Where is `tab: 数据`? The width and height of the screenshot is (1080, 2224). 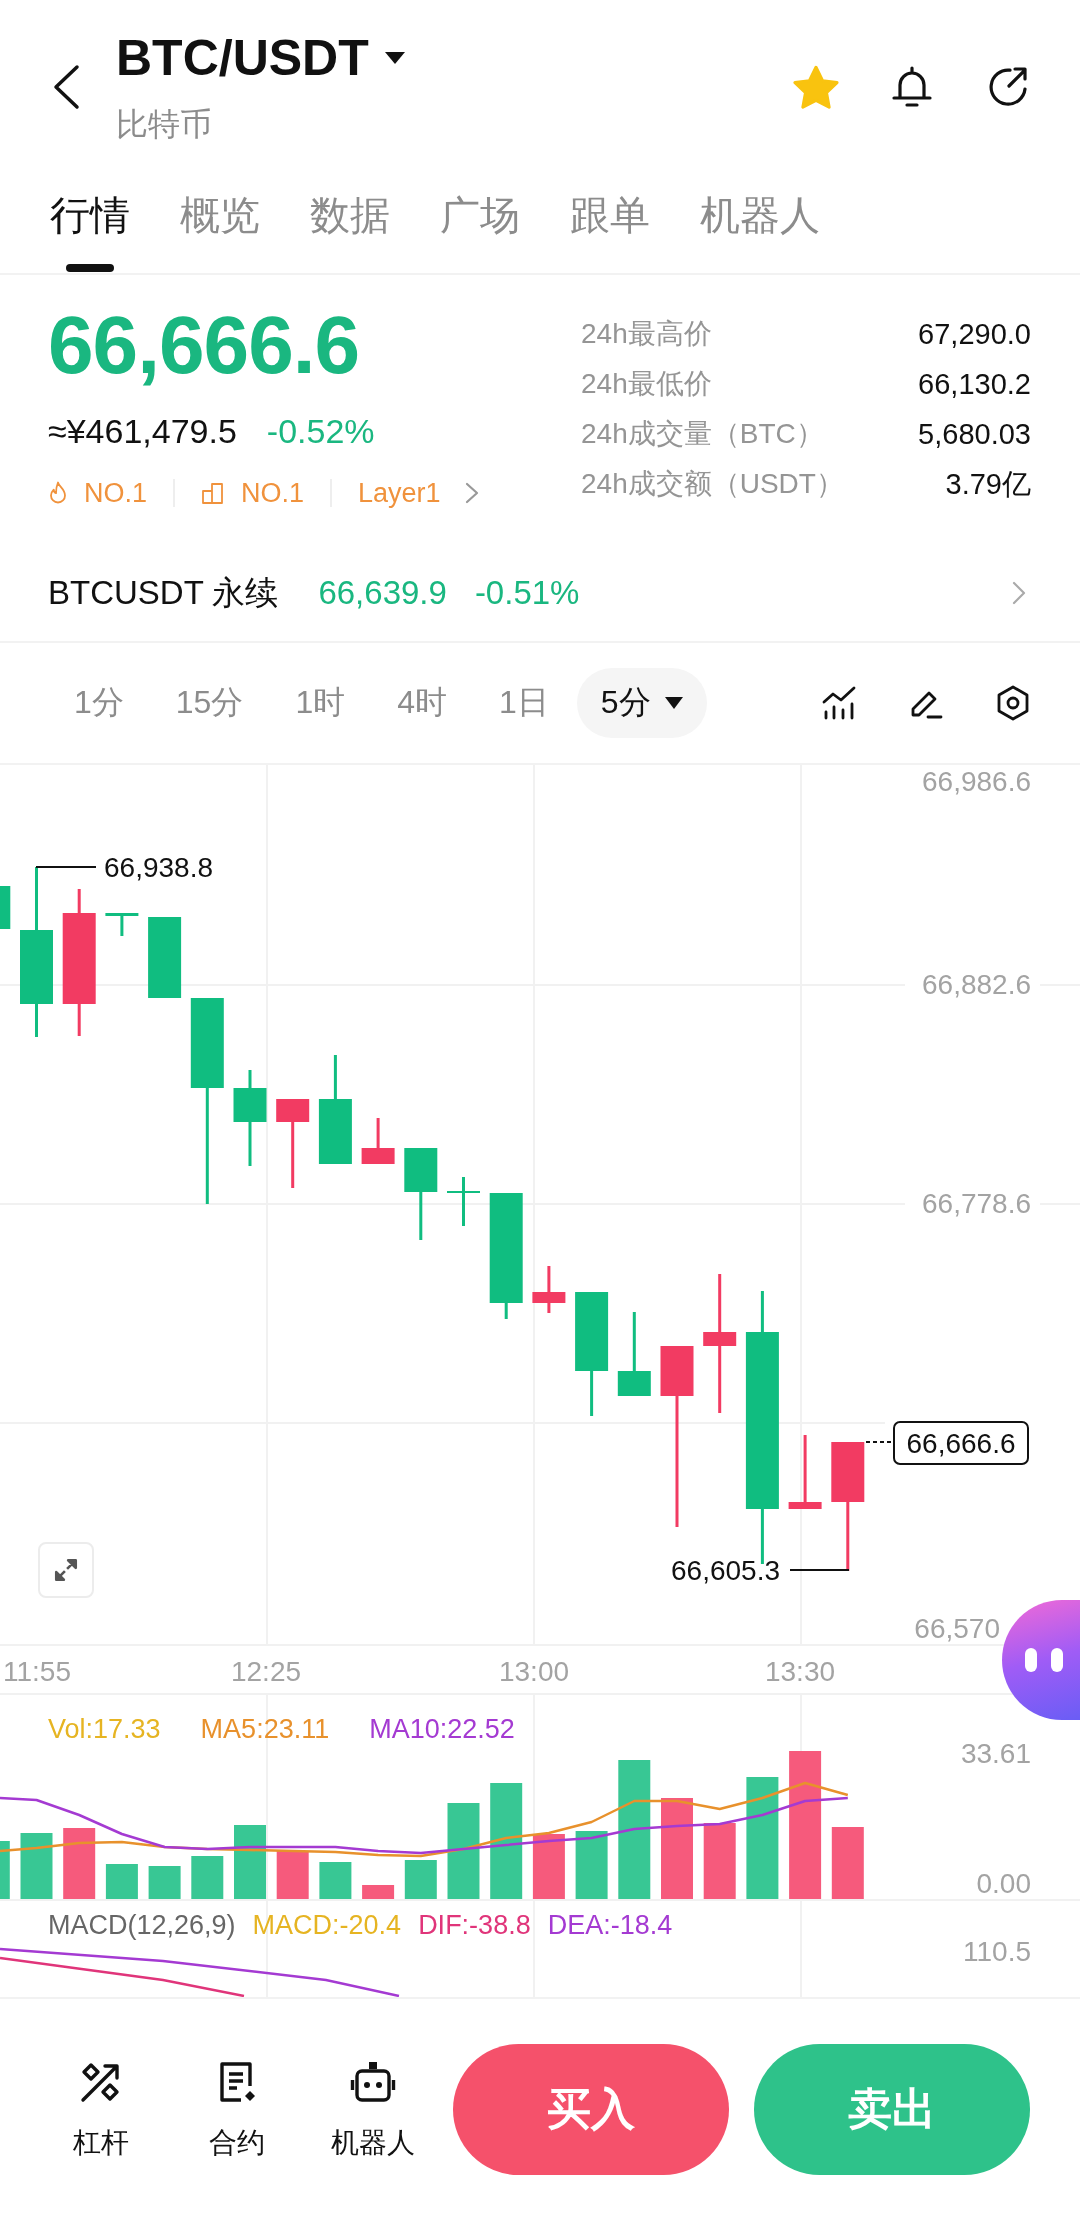
tab: 数据 is located at coordinates (350, 233).